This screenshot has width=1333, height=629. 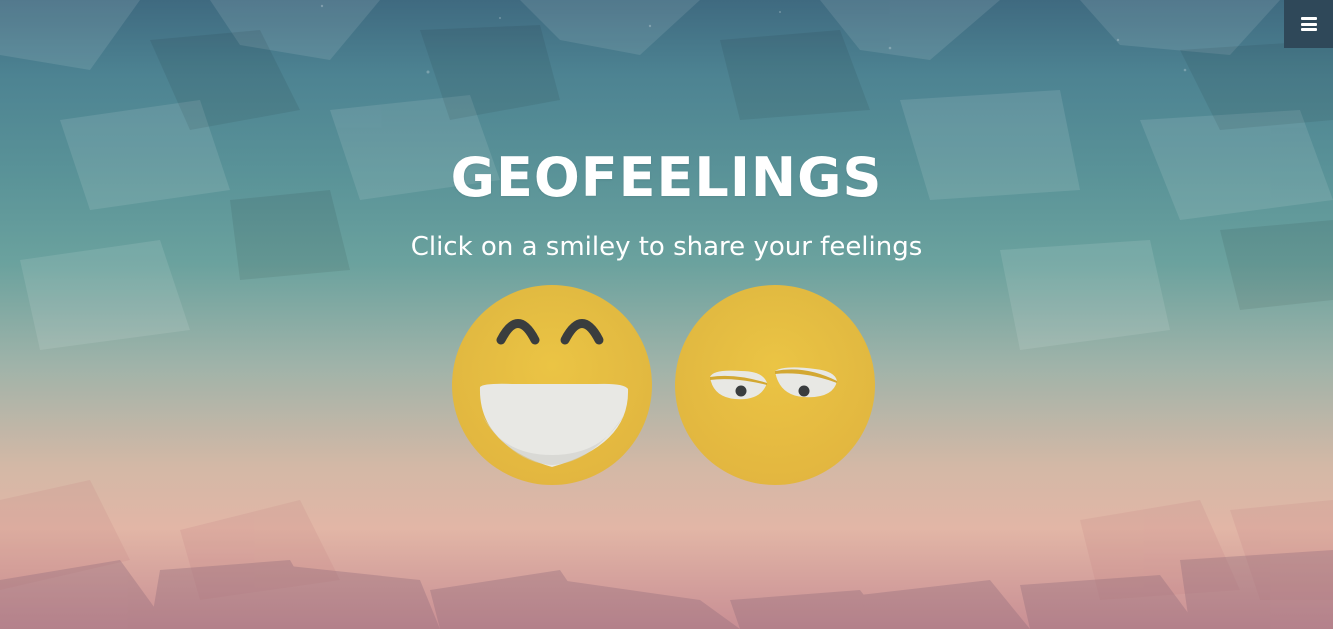 I want to click on menu-button, so click(x=1308, y=24).